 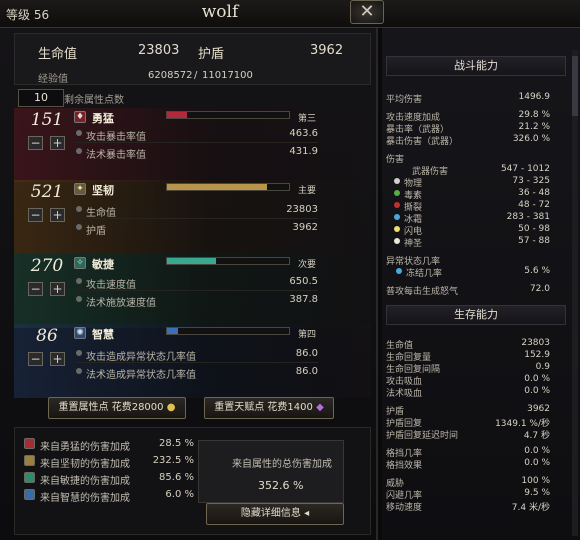 I want to click on rage-value: 72.0, so click(x=539, y=289).